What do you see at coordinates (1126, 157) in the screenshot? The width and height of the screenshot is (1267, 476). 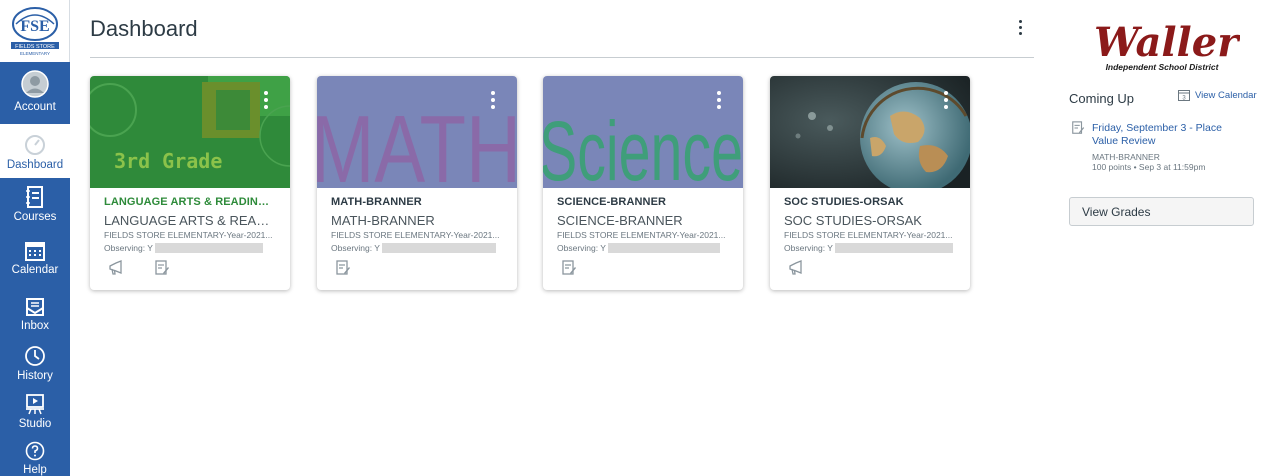 I see `coming-up-item-course: MATH-BRANNER` at bounding box center [1126, 157].